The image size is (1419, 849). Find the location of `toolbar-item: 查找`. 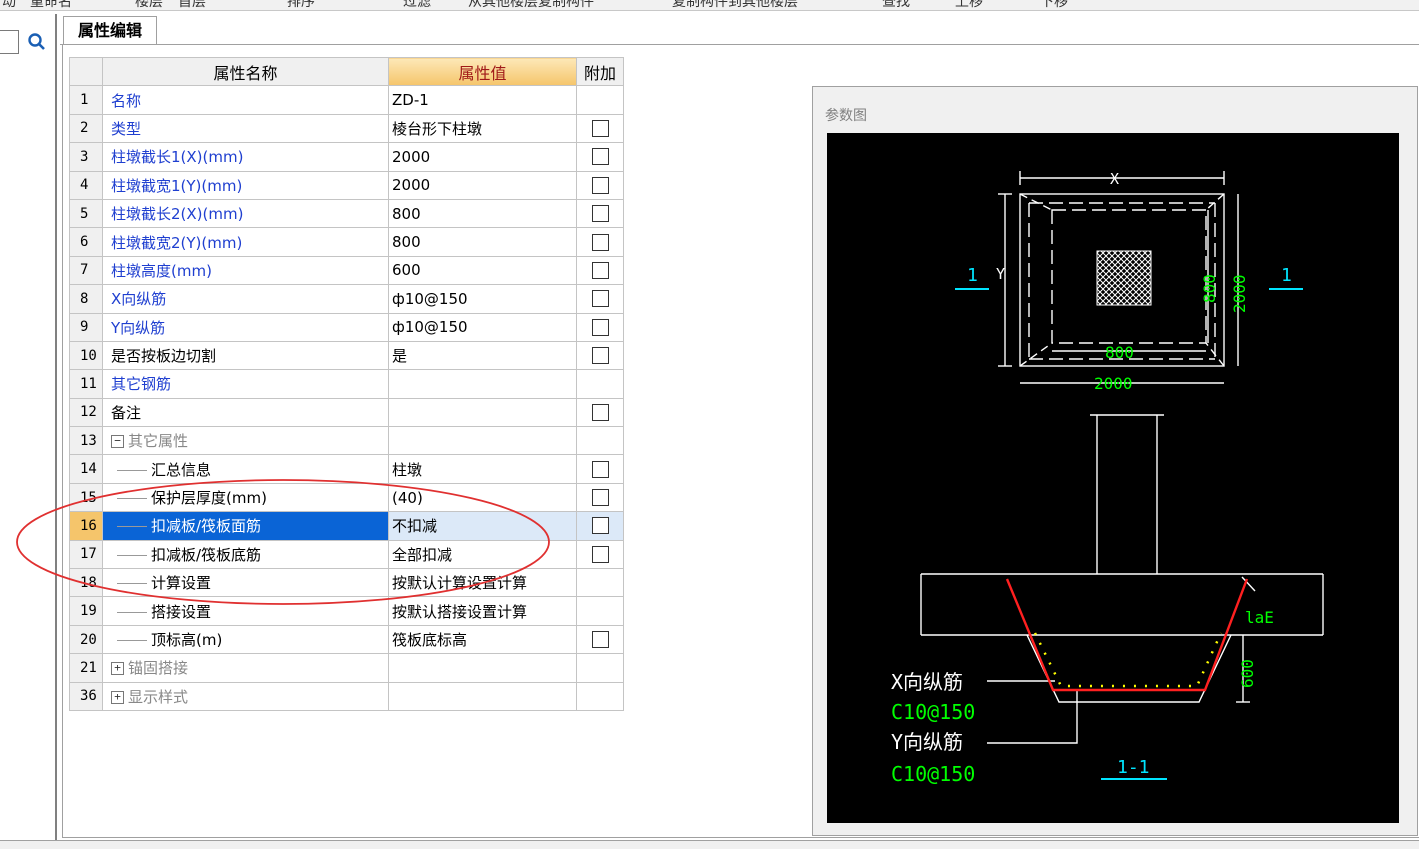

toolbar-item: 查找 is located at coordinates (896, 5).